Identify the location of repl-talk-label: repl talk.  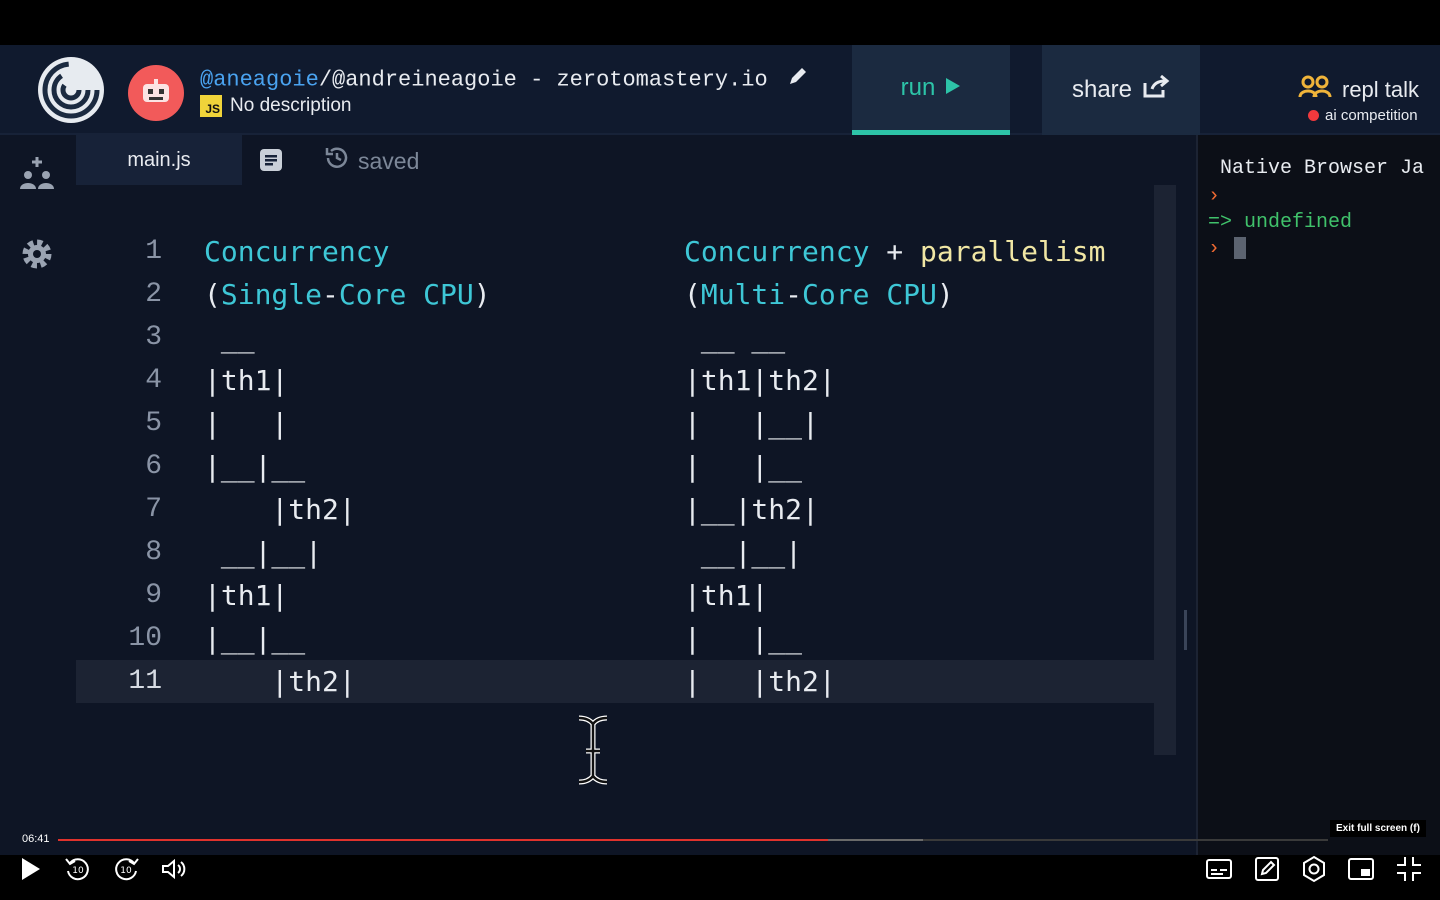
(1381, 89).